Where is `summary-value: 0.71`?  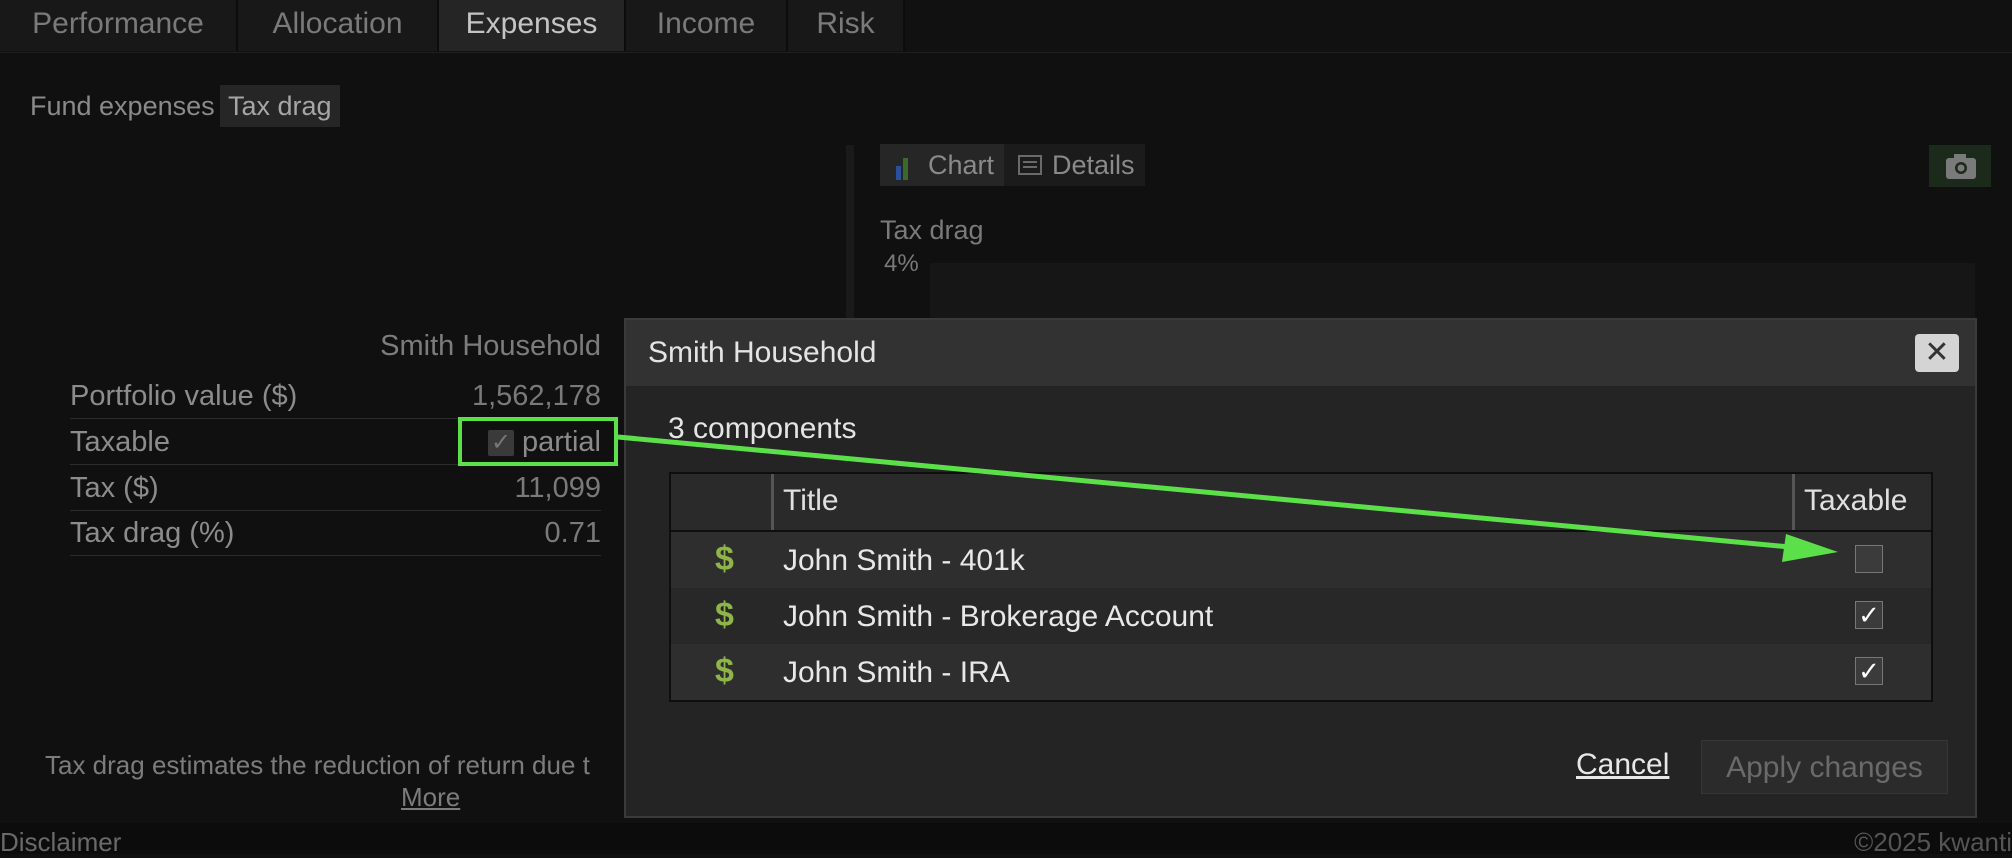
summary-value: 0.71 is located at coordinates (572, 533).